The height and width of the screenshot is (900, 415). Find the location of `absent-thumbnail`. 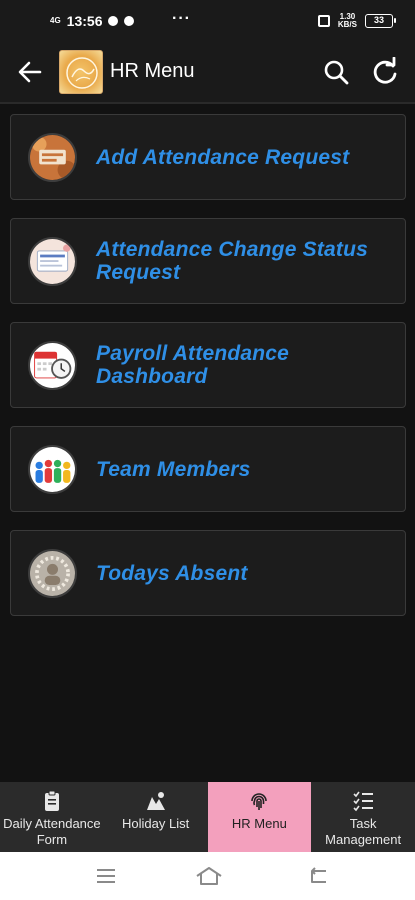

absent-thumbnail is located at coordinates (52, 573).